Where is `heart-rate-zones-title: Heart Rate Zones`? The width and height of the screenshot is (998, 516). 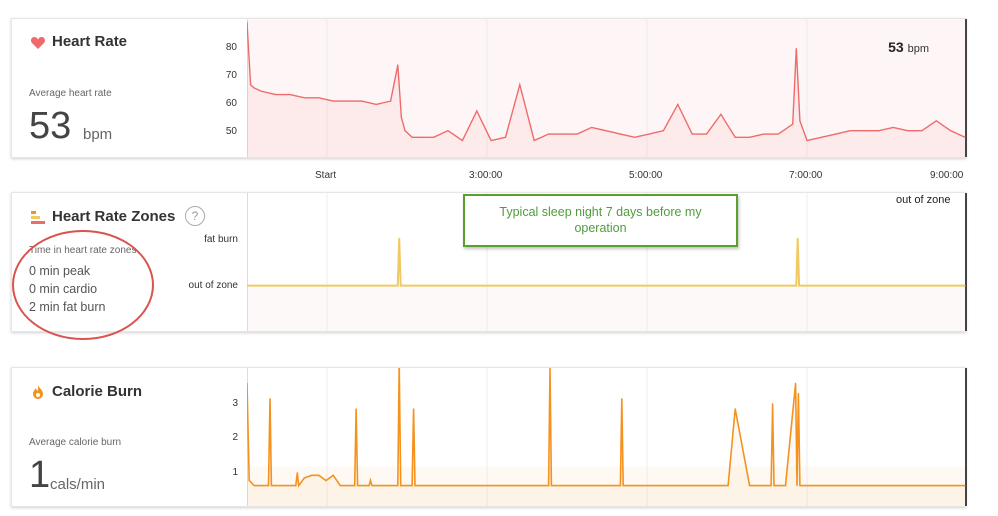
heart-rate-zones-title: Heart Rate Zones is located at coordinates (114, 216).